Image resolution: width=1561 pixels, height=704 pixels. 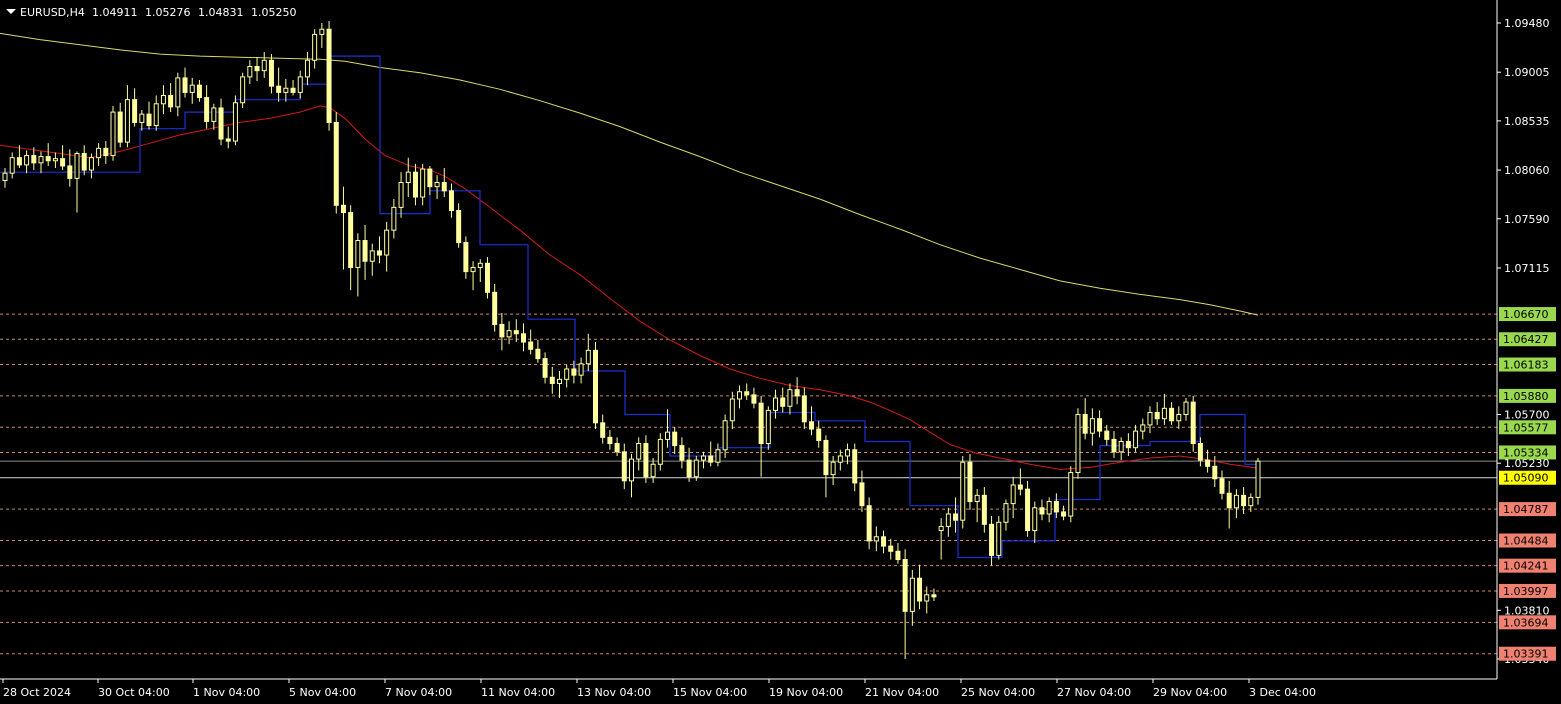 I want to click on support-label-0: 1.04787, so click(x=1526, y=509).